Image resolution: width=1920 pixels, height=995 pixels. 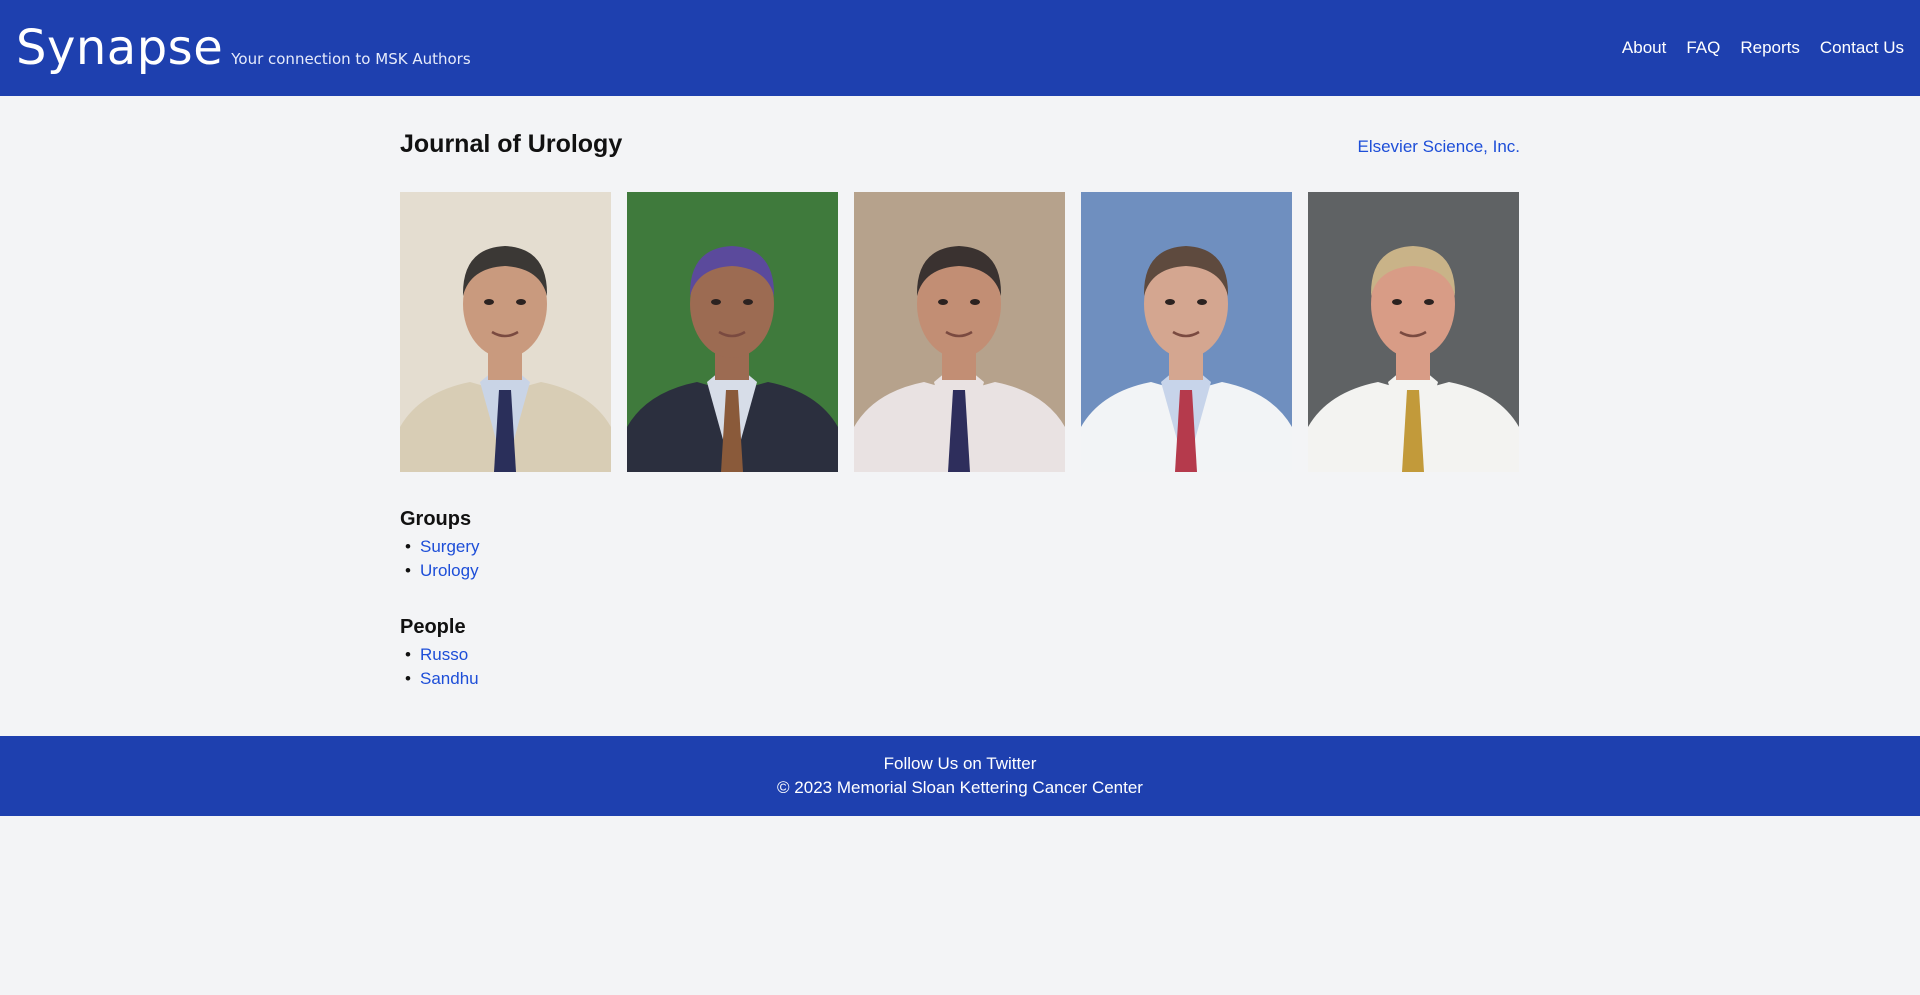 I want to click on person-link-sandhu: Sandhu, so click(x=449, y=678).